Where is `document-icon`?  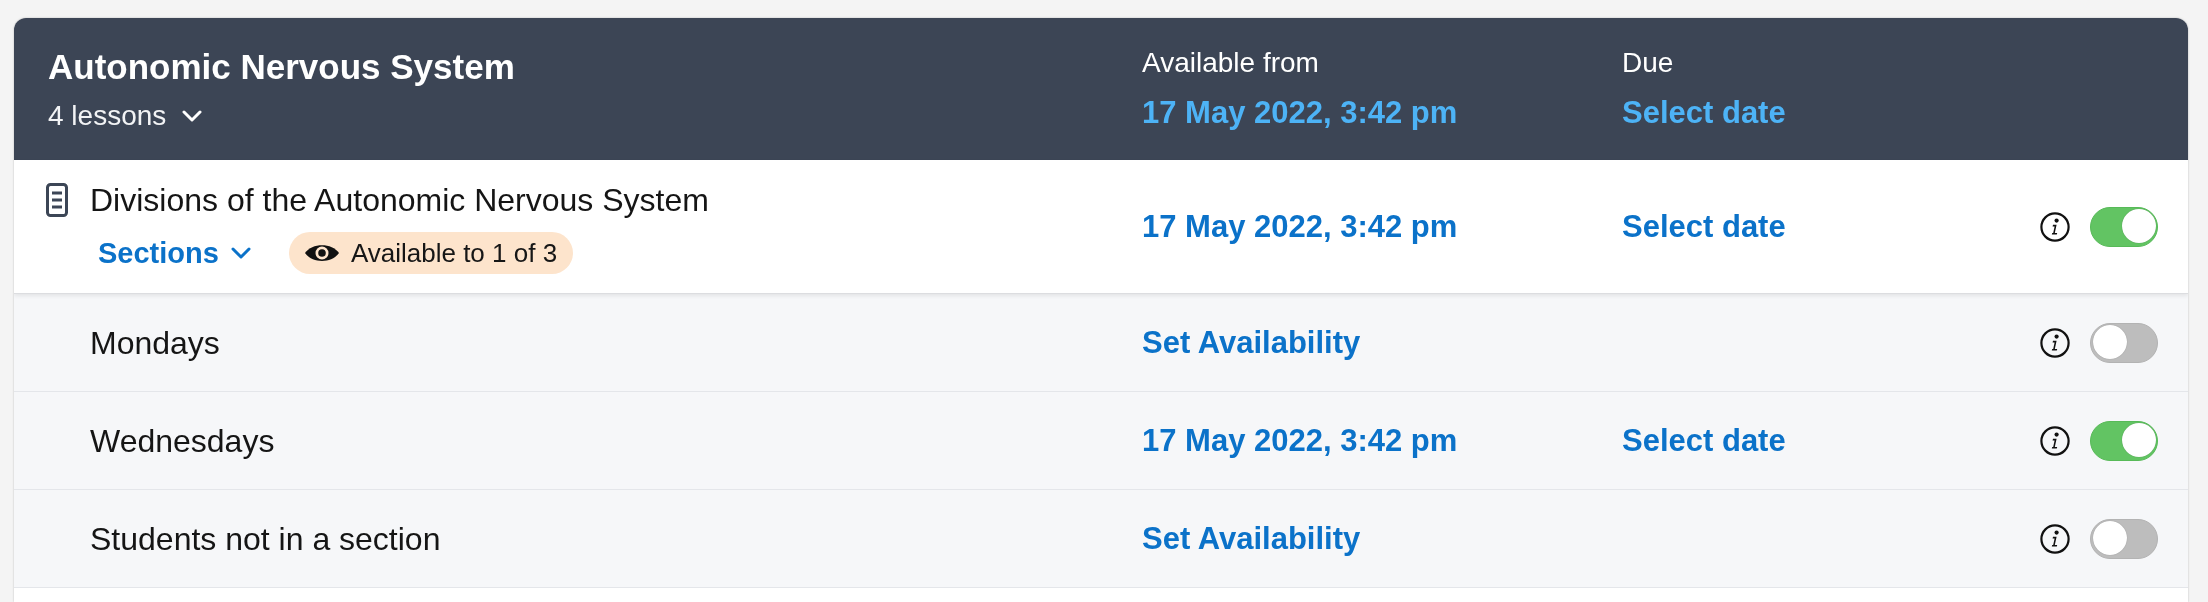 document-icon is located at coordinates (57, 199).